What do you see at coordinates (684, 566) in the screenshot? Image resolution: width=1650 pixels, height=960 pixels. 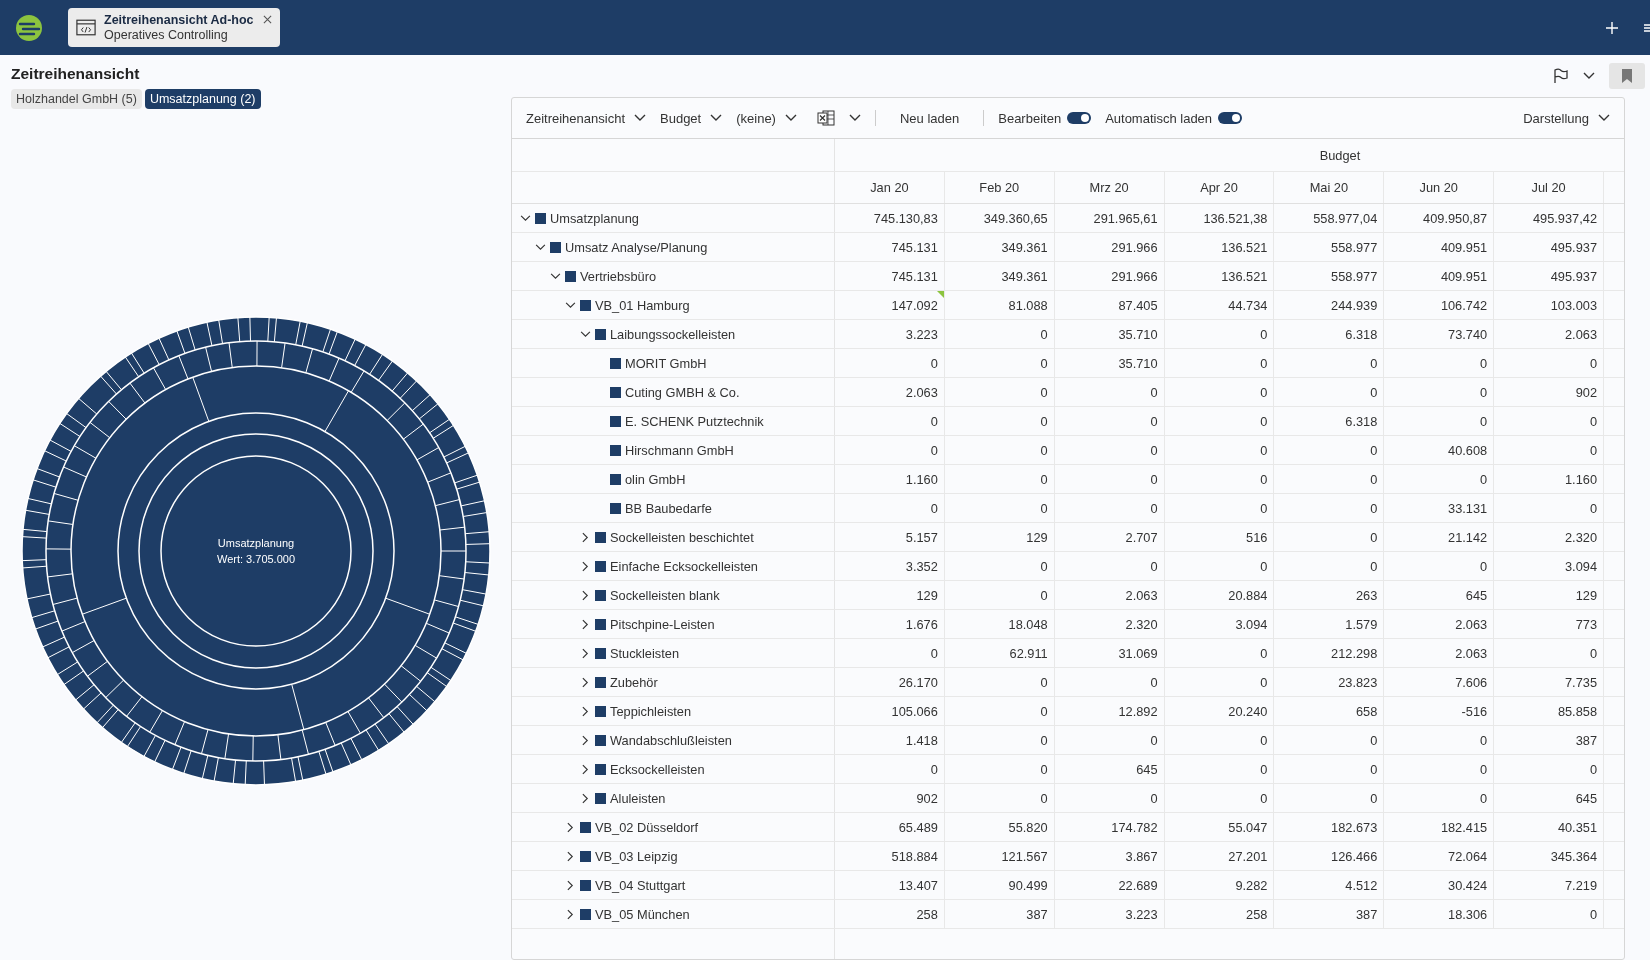 I see `row-label: Einfache Ecksockelleisten` at bounding box center [684, 566].